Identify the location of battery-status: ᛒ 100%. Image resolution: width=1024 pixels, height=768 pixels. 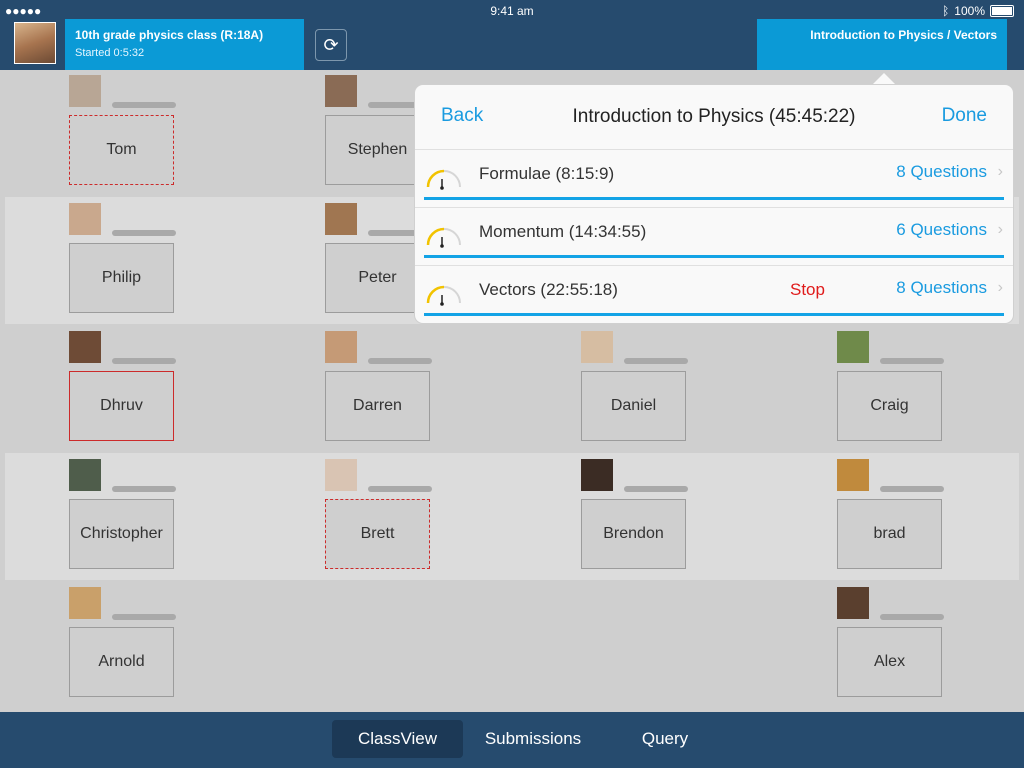
(978, 11).